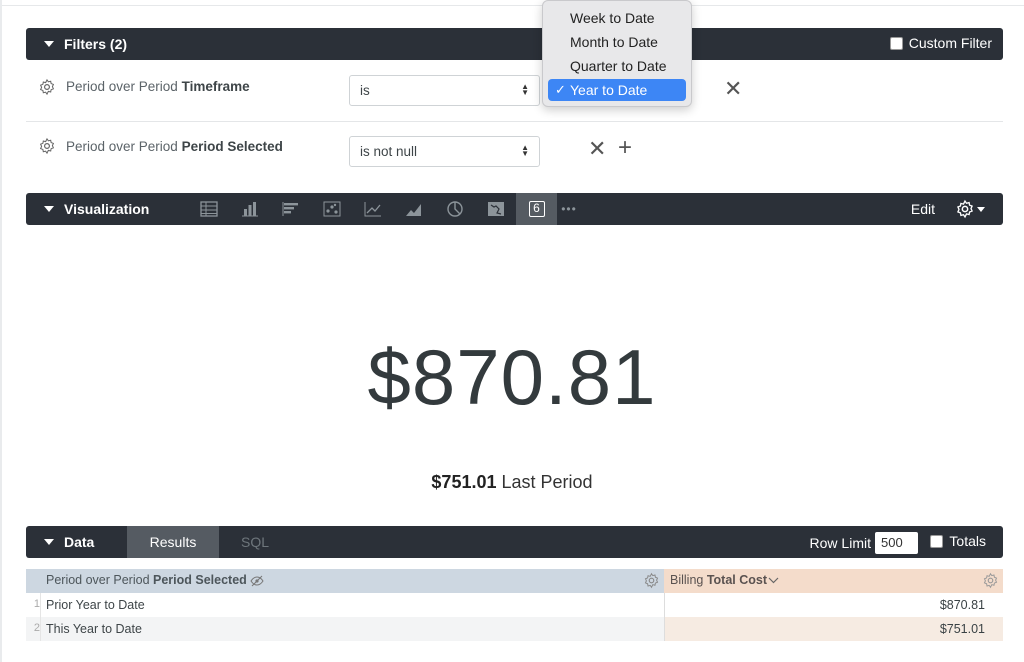 Image resolution: width=1024 pixels, height=662 pixels. I want to click on menu-item-year-to-date: ✓ Year to Date, so click(617, 90).